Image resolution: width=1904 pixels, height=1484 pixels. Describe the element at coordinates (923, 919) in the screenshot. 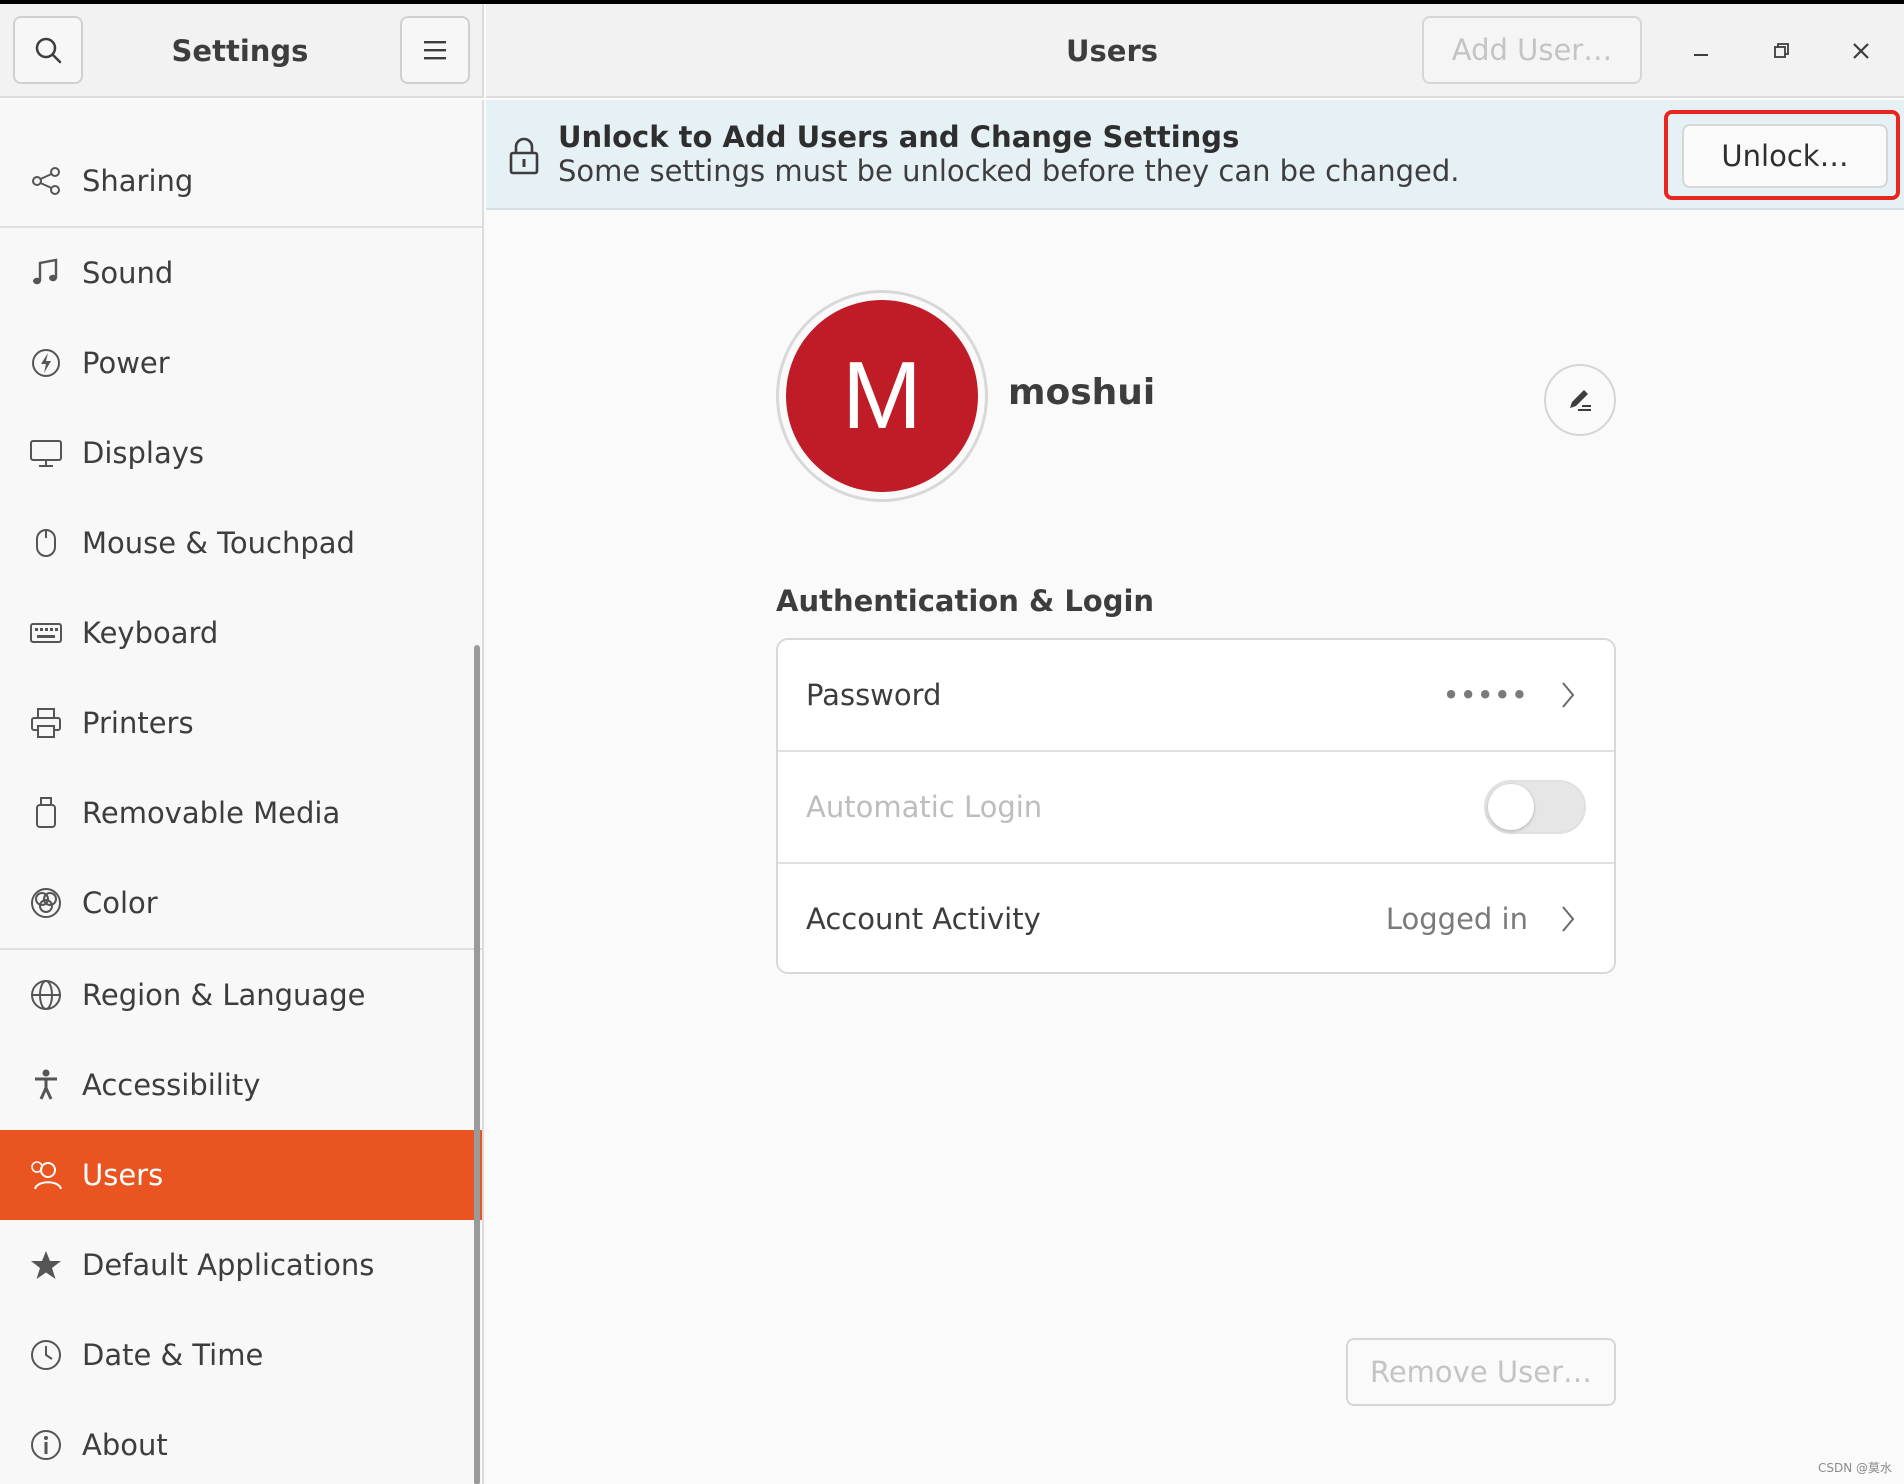

I see `account-activity-label: Account Activity` at that location.